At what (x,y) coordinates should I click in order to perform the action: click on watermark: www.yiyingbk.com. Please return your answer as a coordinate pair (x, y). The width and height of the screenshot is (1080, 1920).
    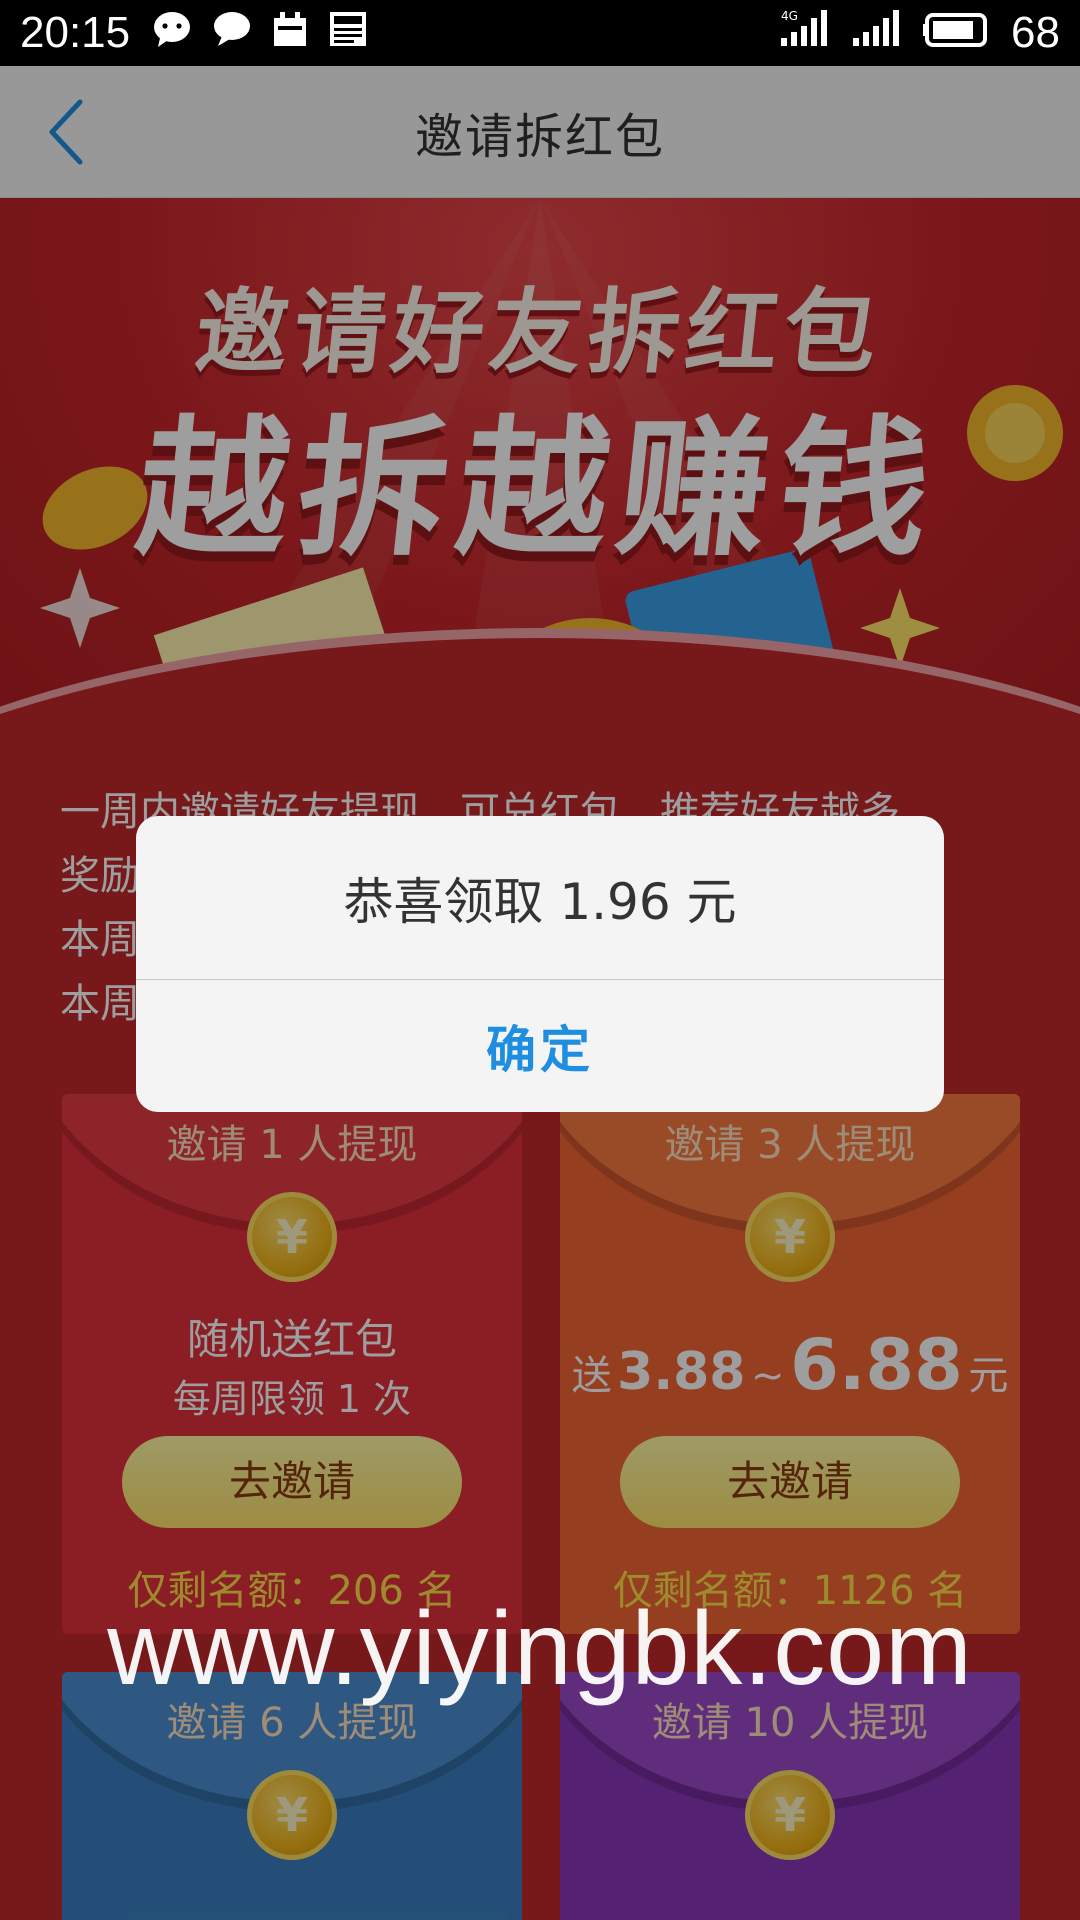
    Looking at the image, I should click on (540, 1649).